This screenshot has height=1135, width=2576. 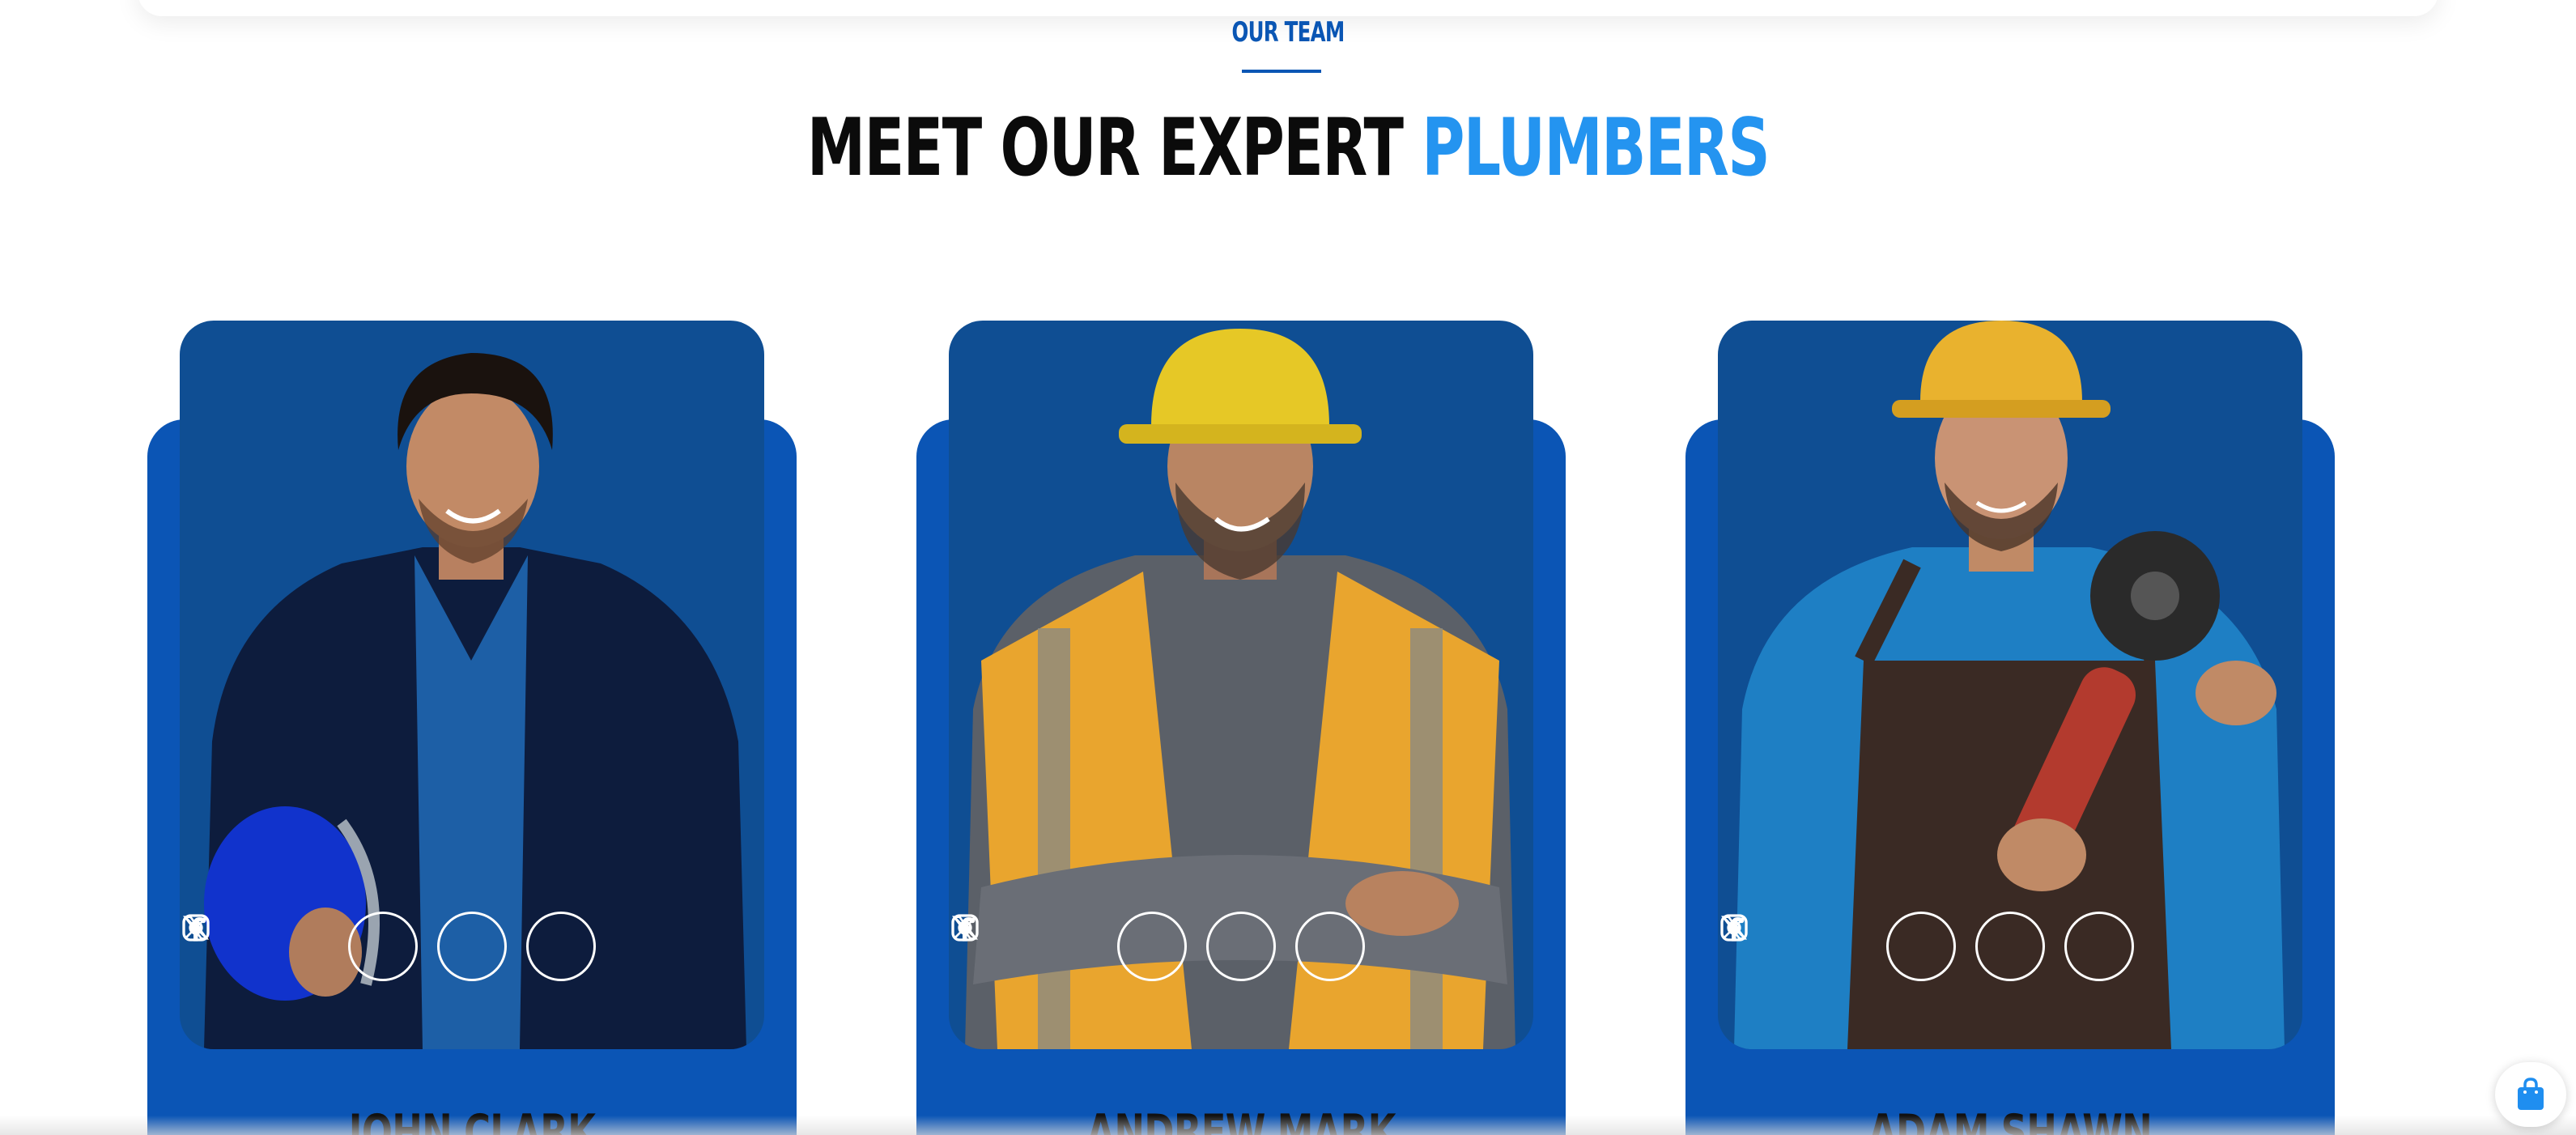 I want to click on heading-main: MEET OUR EXPERT, so click(x=1105, y=148).